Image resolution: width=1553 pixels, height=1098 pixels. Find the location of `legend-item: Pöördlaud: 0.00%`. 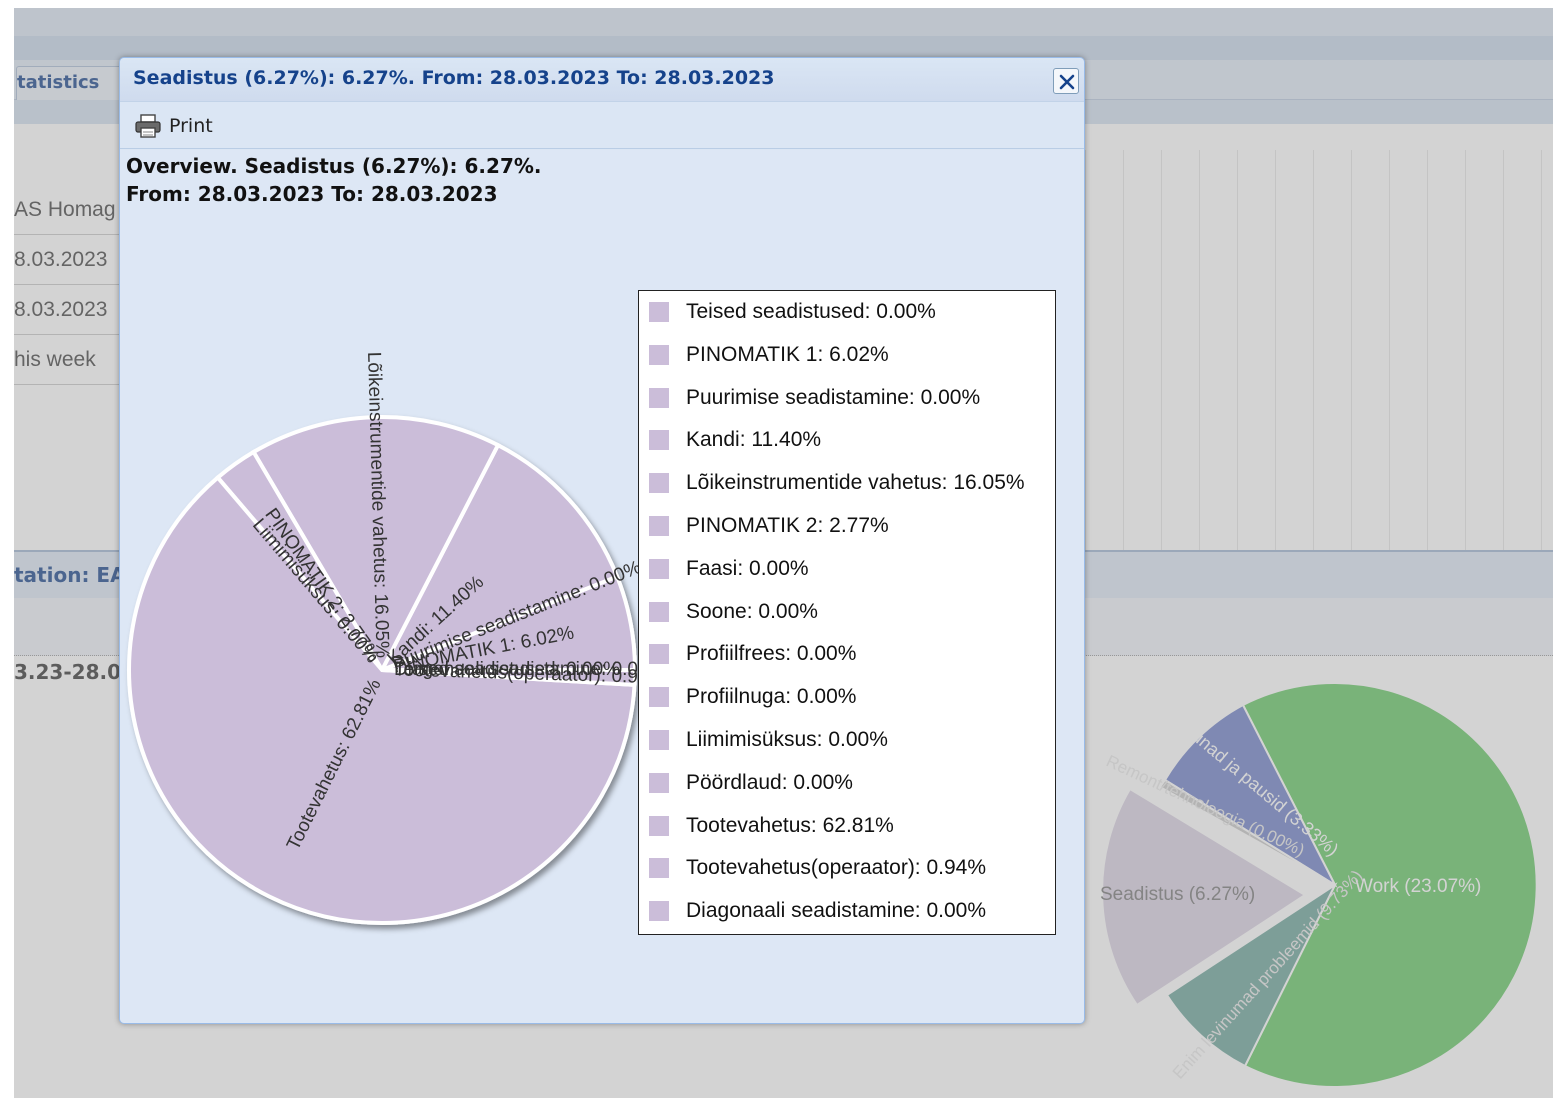

legend-item: Pöördlaud: 0.00% is located at coordinates (751, 783).